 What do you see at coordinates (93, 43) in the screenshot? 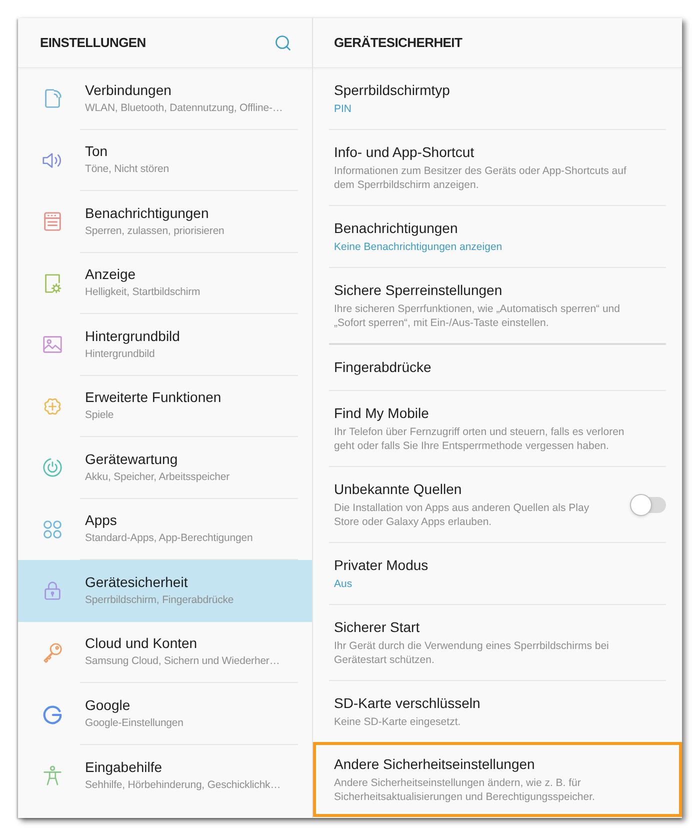
I see `panel-title: EINSTELLUNGEN` at bounding box center [93, 43].